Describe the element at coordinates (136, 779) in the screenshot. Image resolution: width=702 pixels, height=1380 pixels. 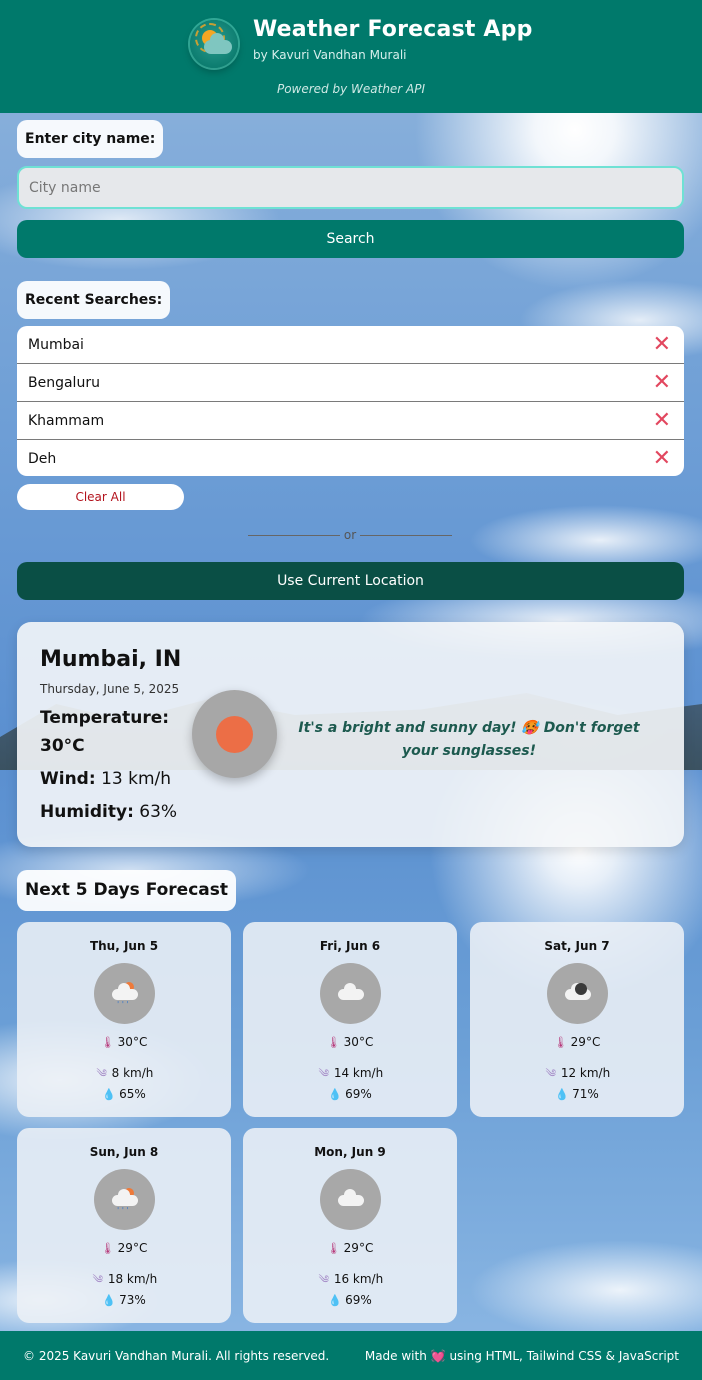
I see `wind-value: 13 km/h` at that location.